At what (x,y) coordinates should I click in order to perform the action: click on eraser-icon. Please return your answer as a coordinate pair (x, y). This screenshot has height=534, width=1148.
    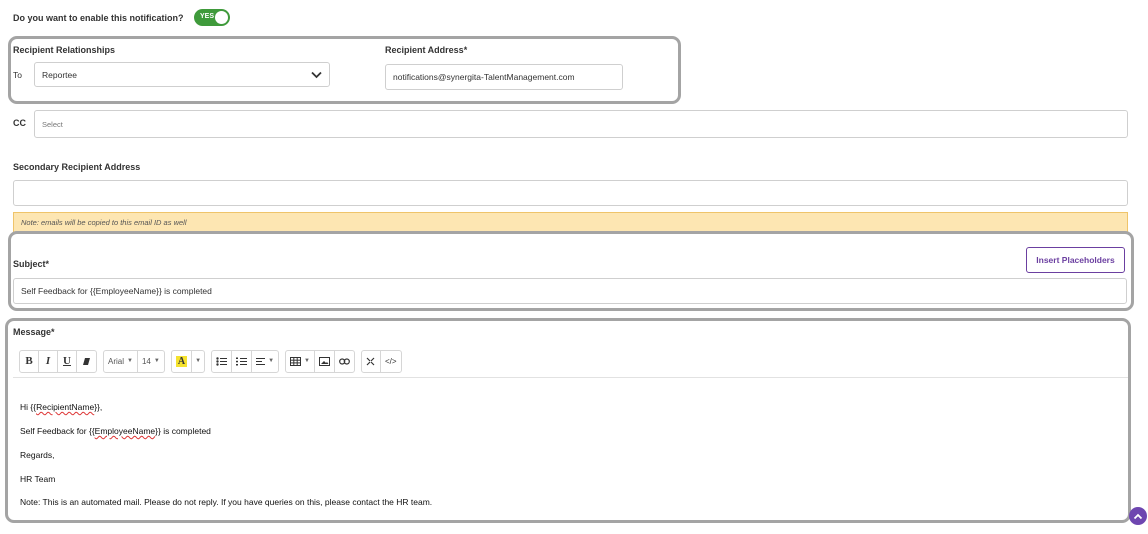
    Looking at the image, I should click on (86, 361).